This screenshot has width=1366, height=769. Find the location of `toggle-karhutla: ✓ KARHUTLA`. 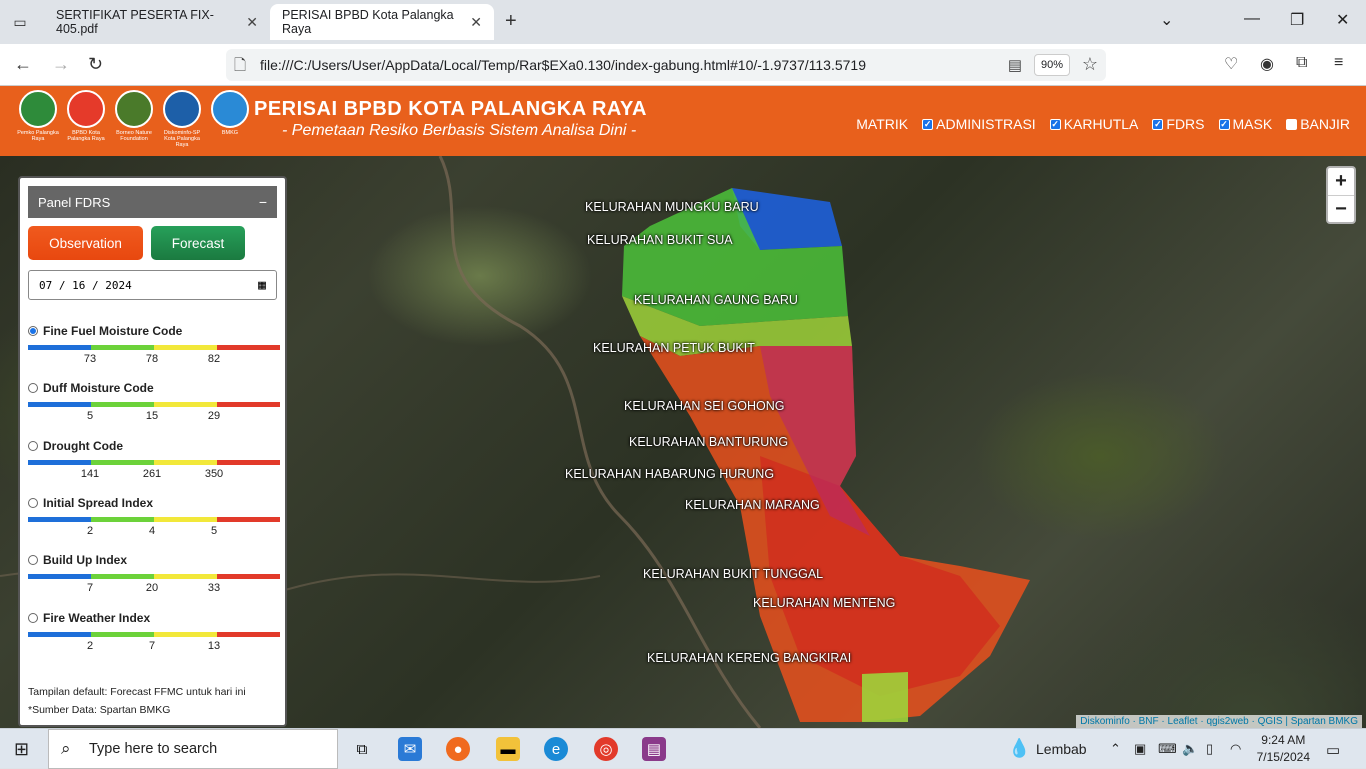

toggle-karhutla: ✓ KARHUTLA is located at coordinates (1094, 124).